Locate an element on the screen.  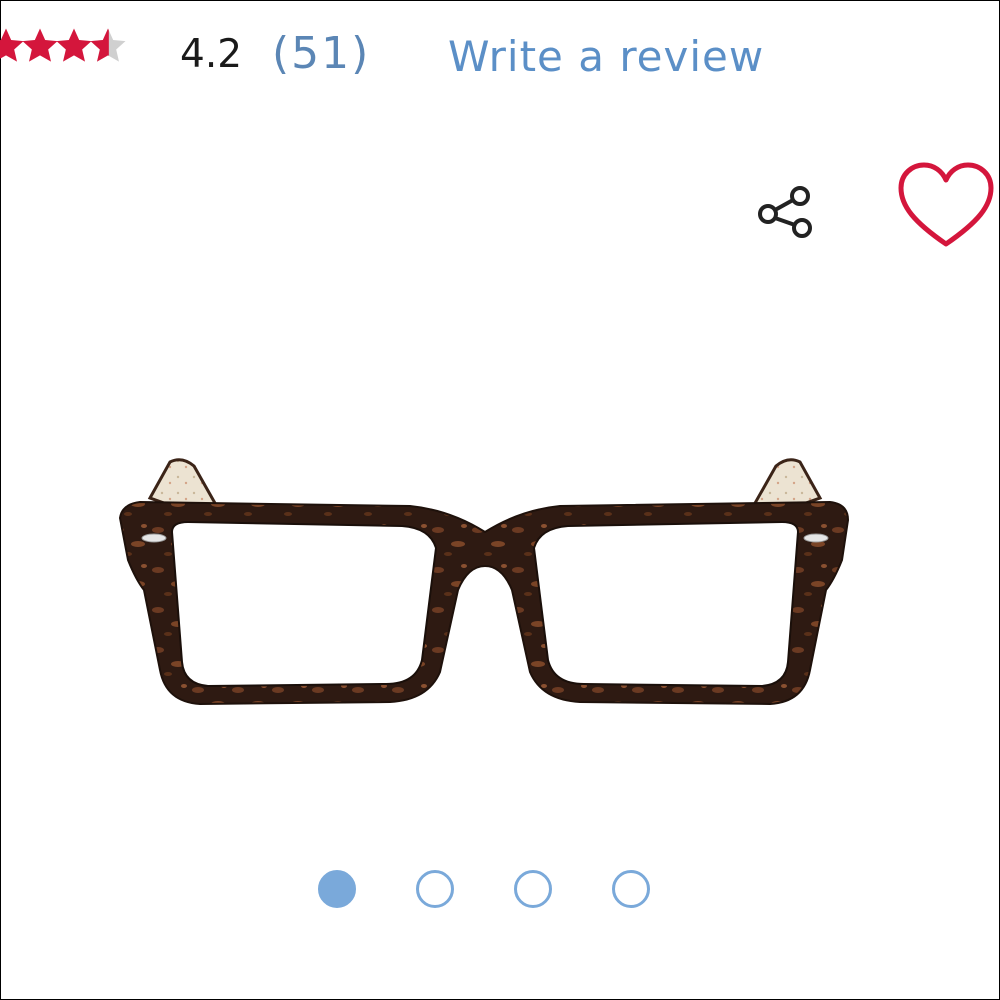
rating-row: 4.2 (51) Write a review is located at coordinates (500, 56).